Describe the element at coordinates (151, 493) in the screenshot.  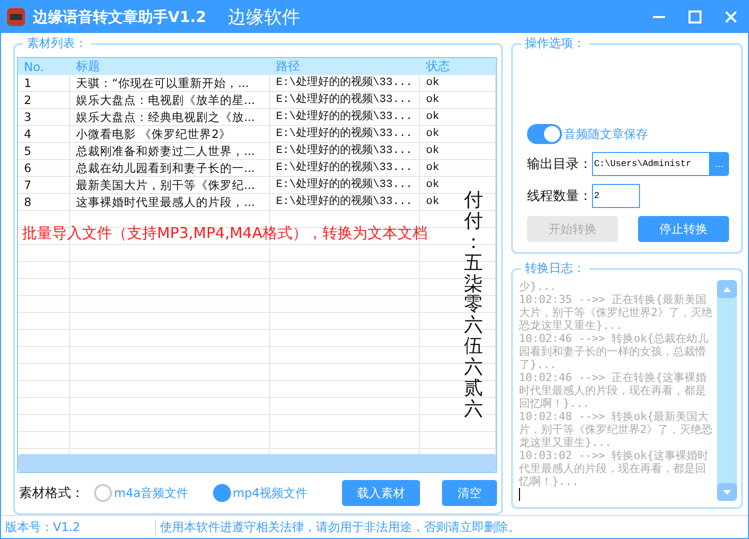
I see `radio-label: m4a音频文件` at that location.